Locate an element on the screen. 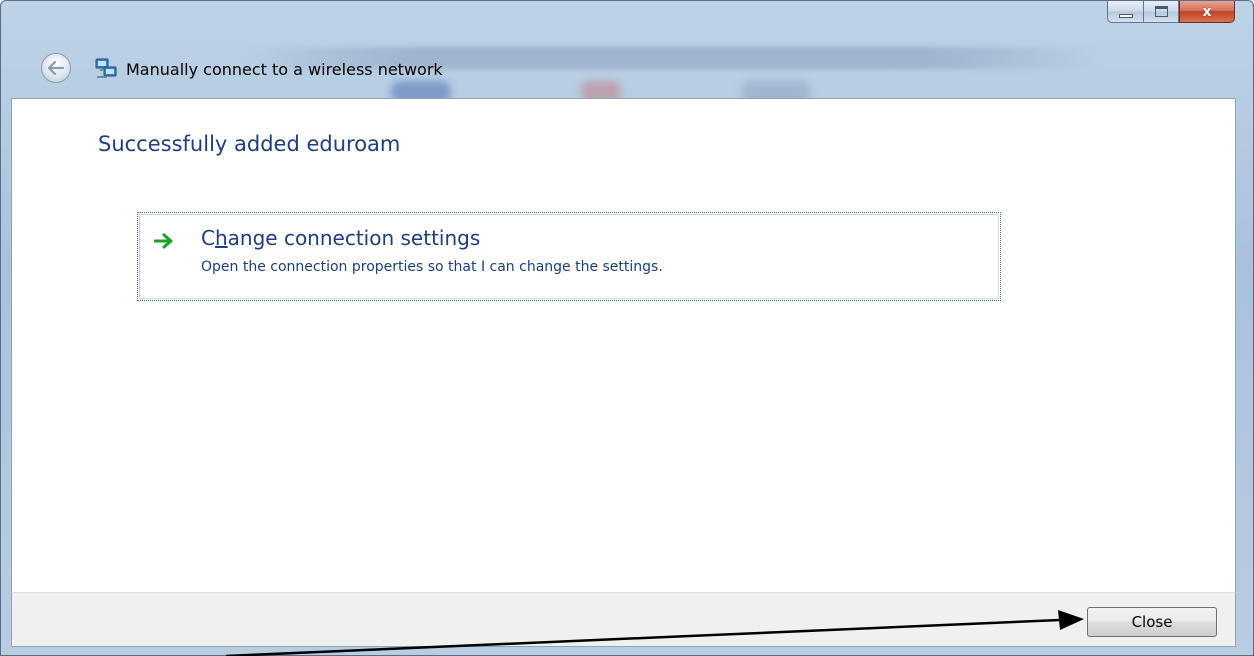 The height and width of the screenshot is (656, 1254). caption-buttons: x is located at coordinates (1171, 12).